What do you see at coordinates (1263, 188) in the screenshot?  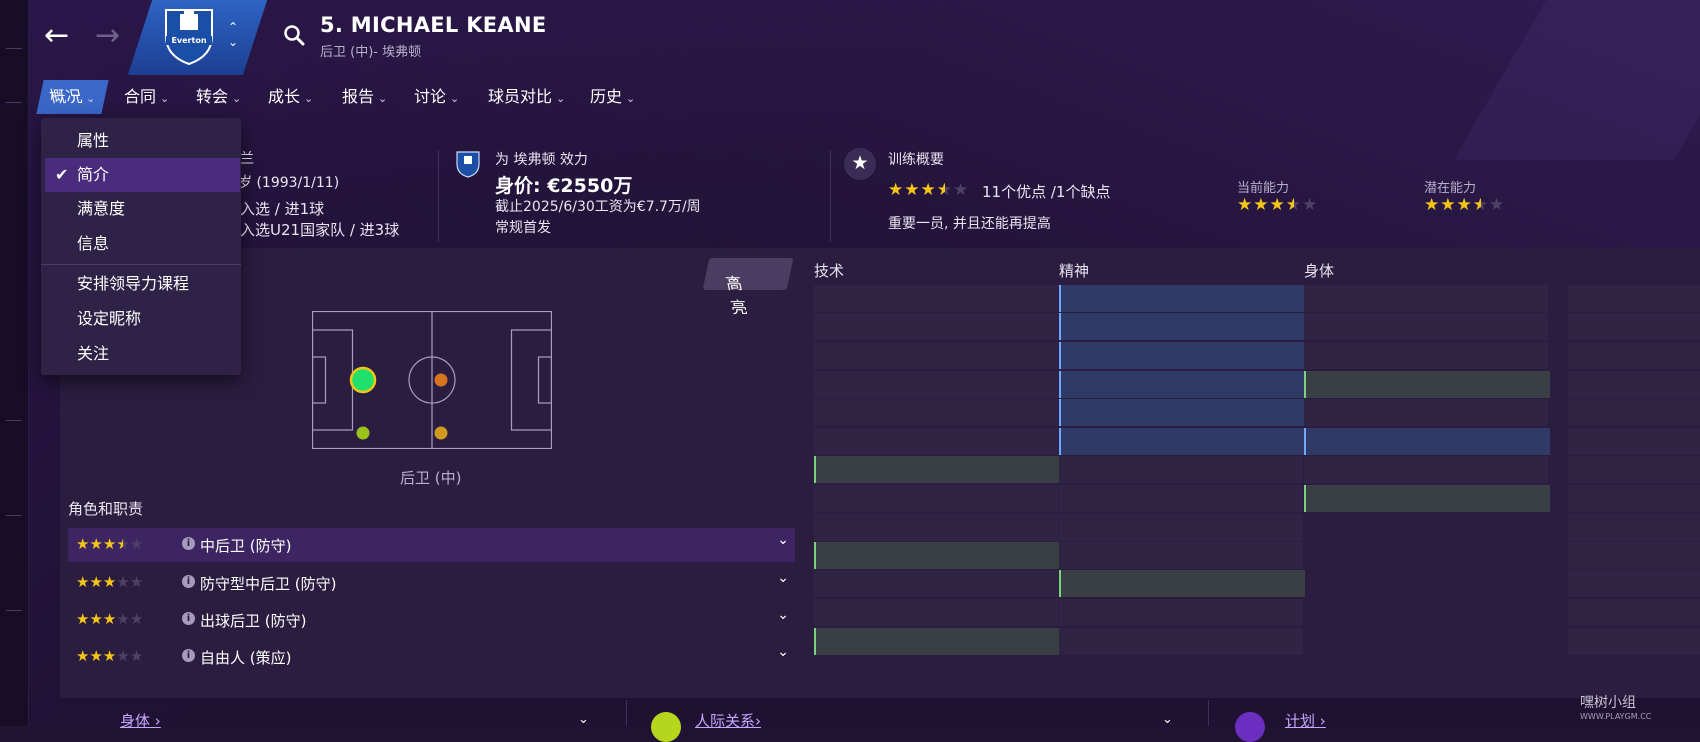 I see `current-ability-label: 当前能力` at bounding box center [1263, 188].